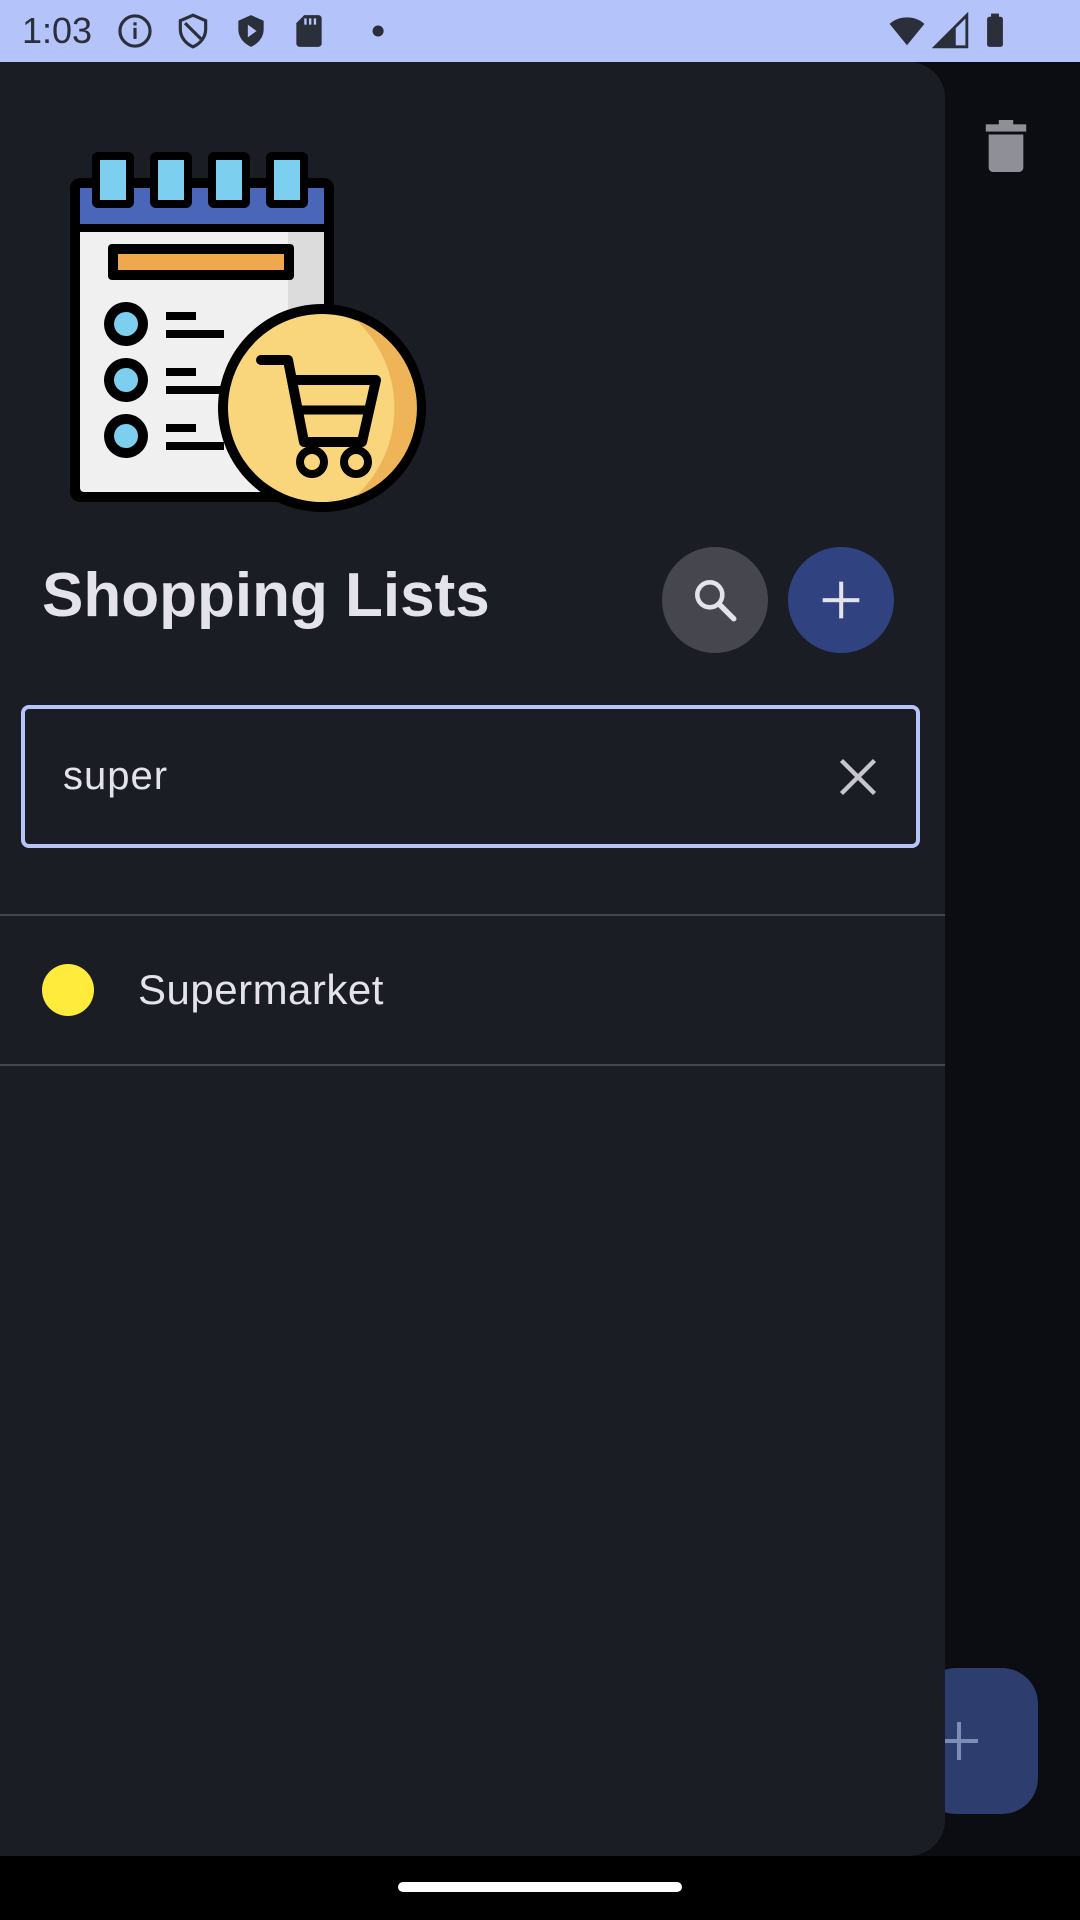 The image size is (1080, 1920). I want to click on search-input, so click(443, 776).